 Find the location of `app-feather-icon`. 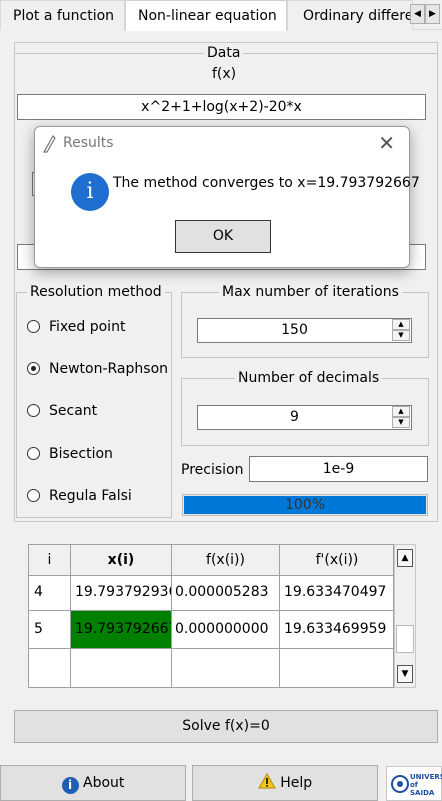

app-feather-icon is located at coordinates (49, 144).